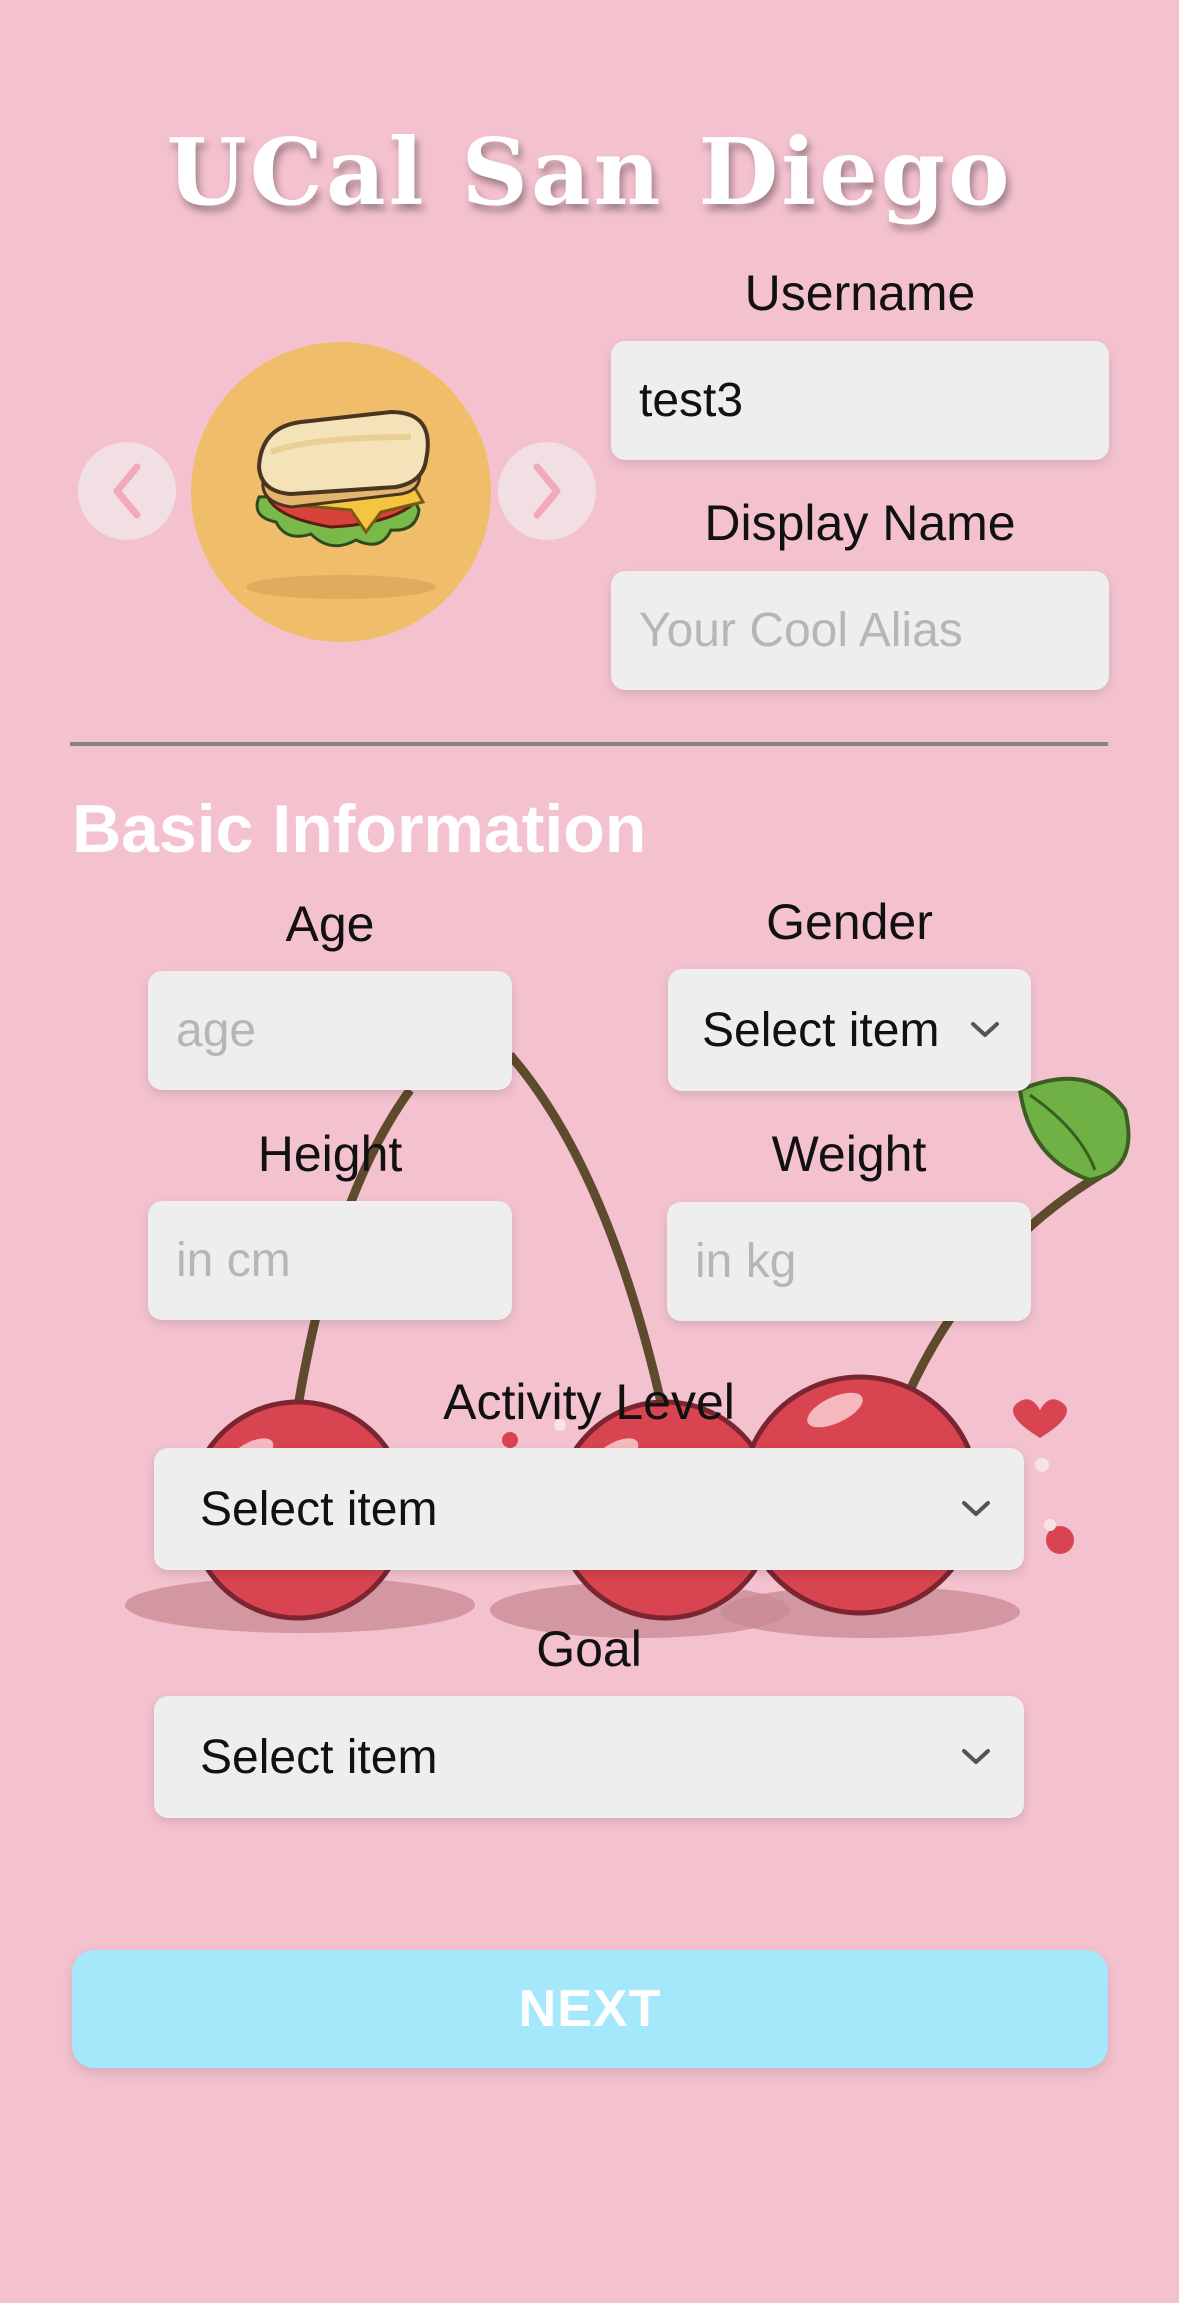  I want to click on chevron-right-icon, so click(547, 491).